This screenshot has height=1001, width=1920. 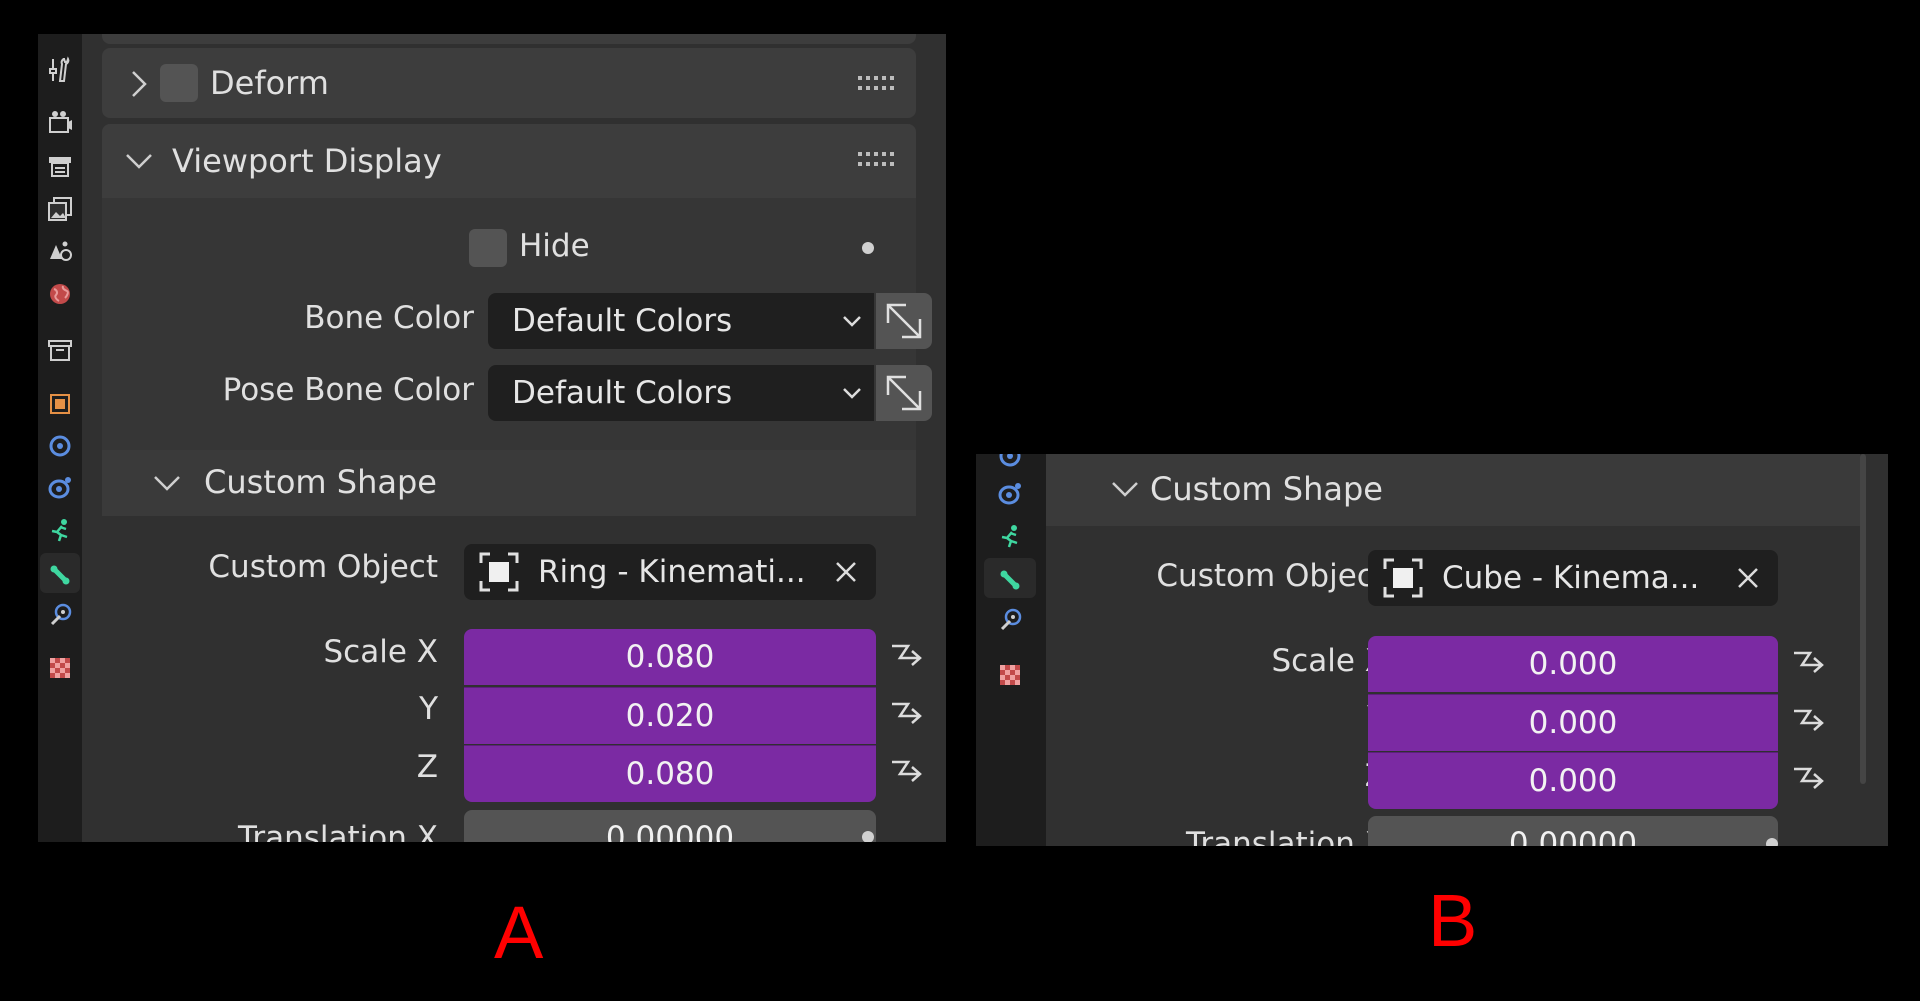 I want to click on bone-color-value: Default Colors, so click(x=622, y=321).